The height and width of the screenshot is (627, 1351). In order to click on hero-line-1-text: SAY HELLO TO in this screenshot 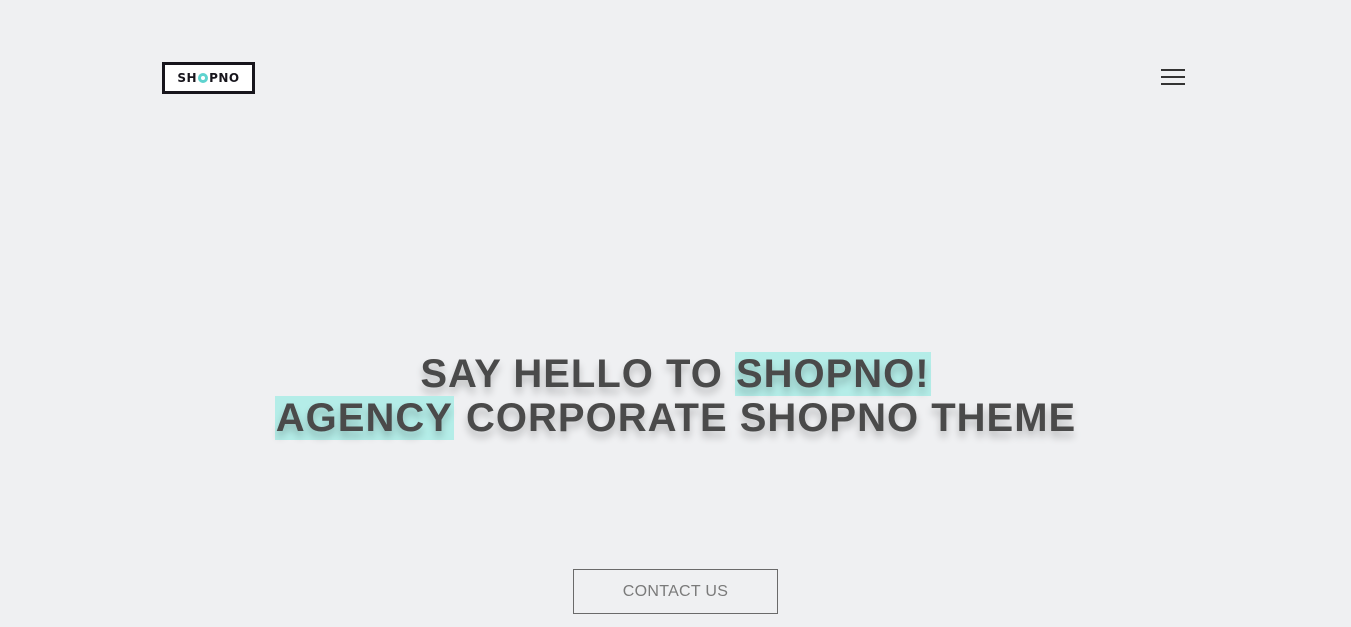, I will do `click(577, 374)`.